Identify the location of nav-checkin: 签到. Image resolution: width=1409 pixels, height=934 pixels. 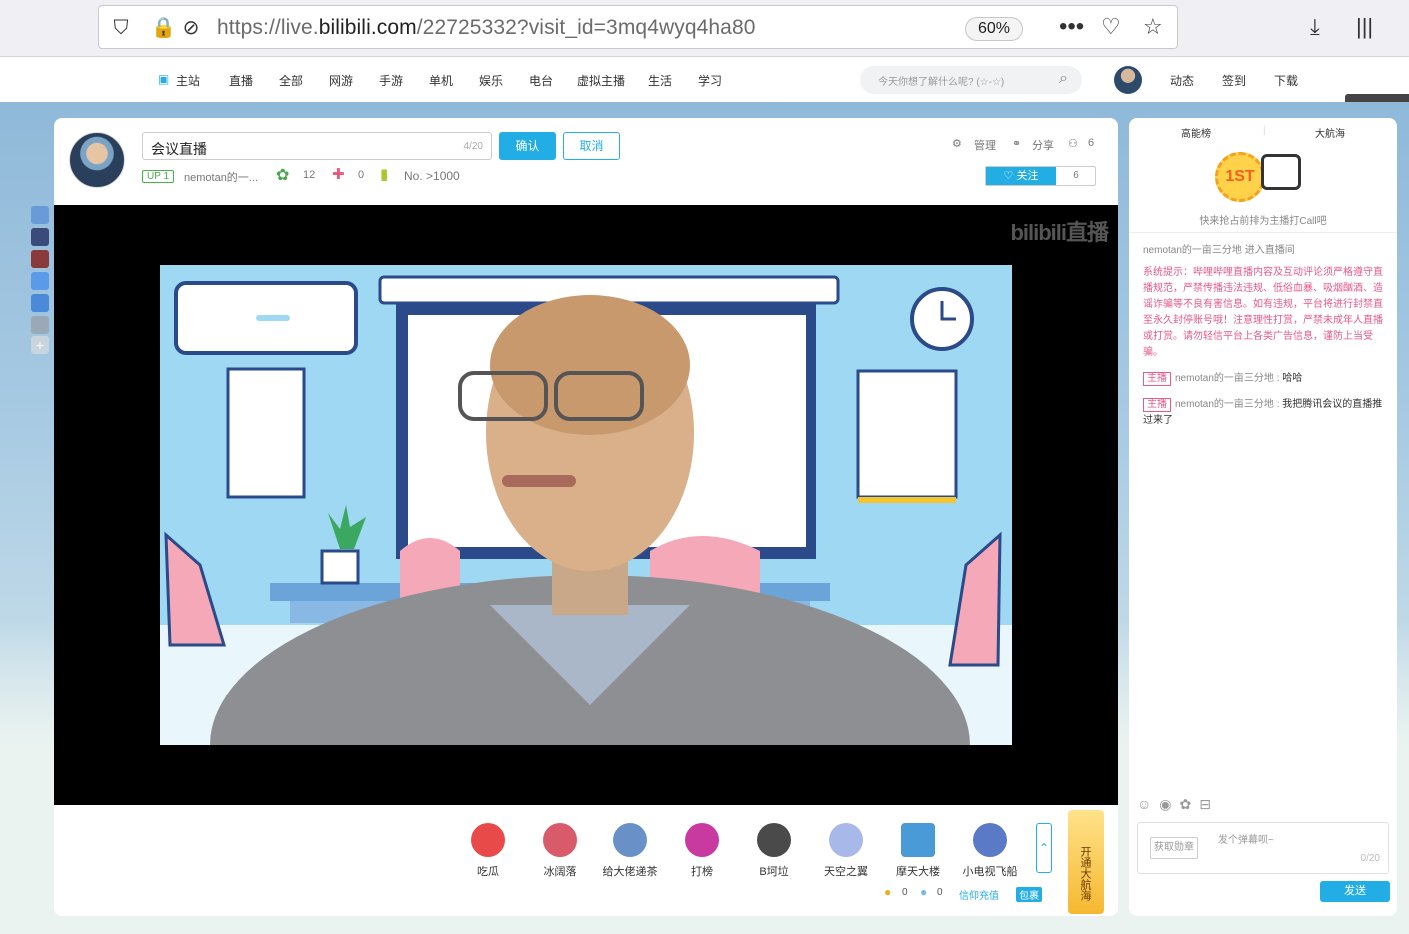
(1234, 80).